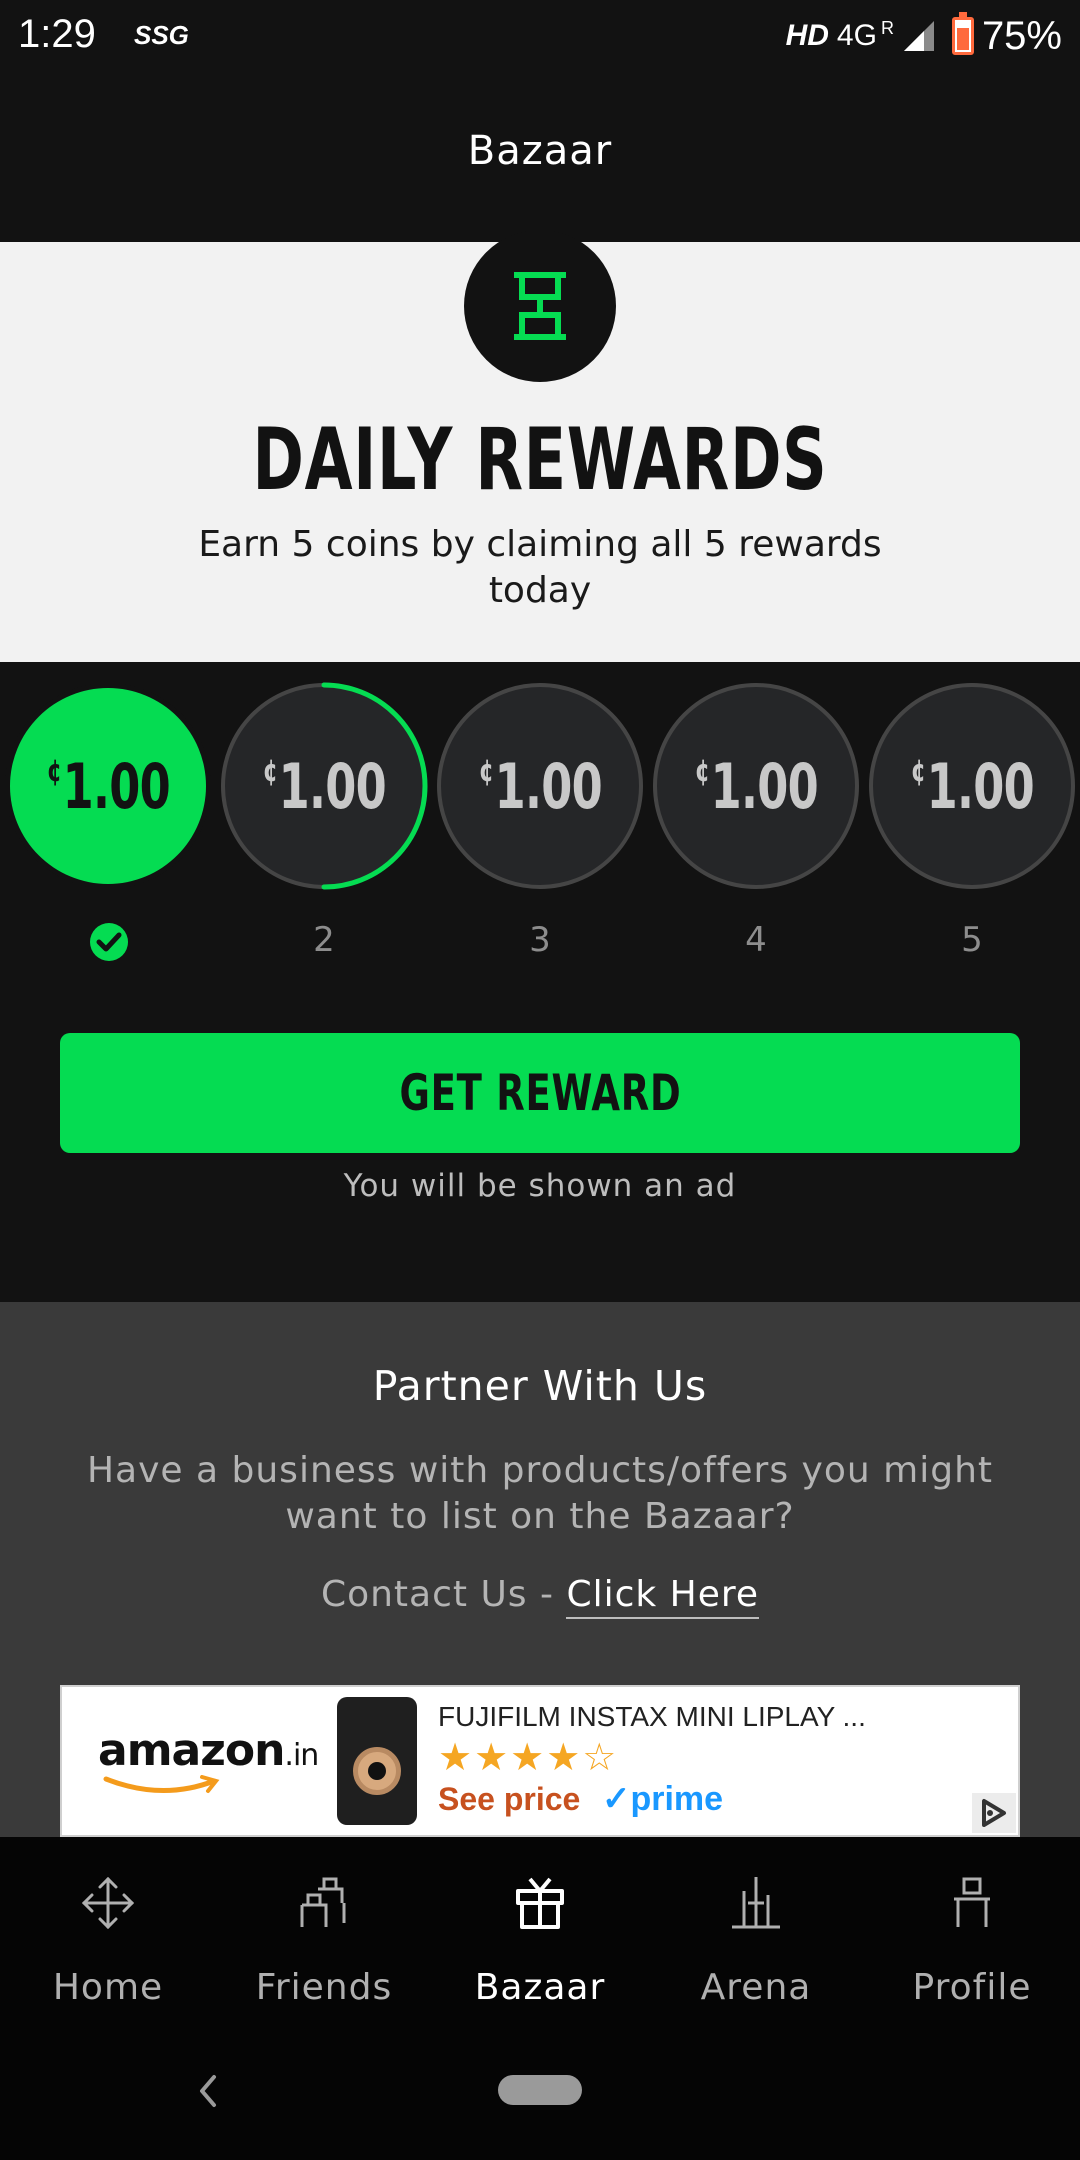  I want to click on contact-line: Contact Us - Click Here, so click(540, 1596).